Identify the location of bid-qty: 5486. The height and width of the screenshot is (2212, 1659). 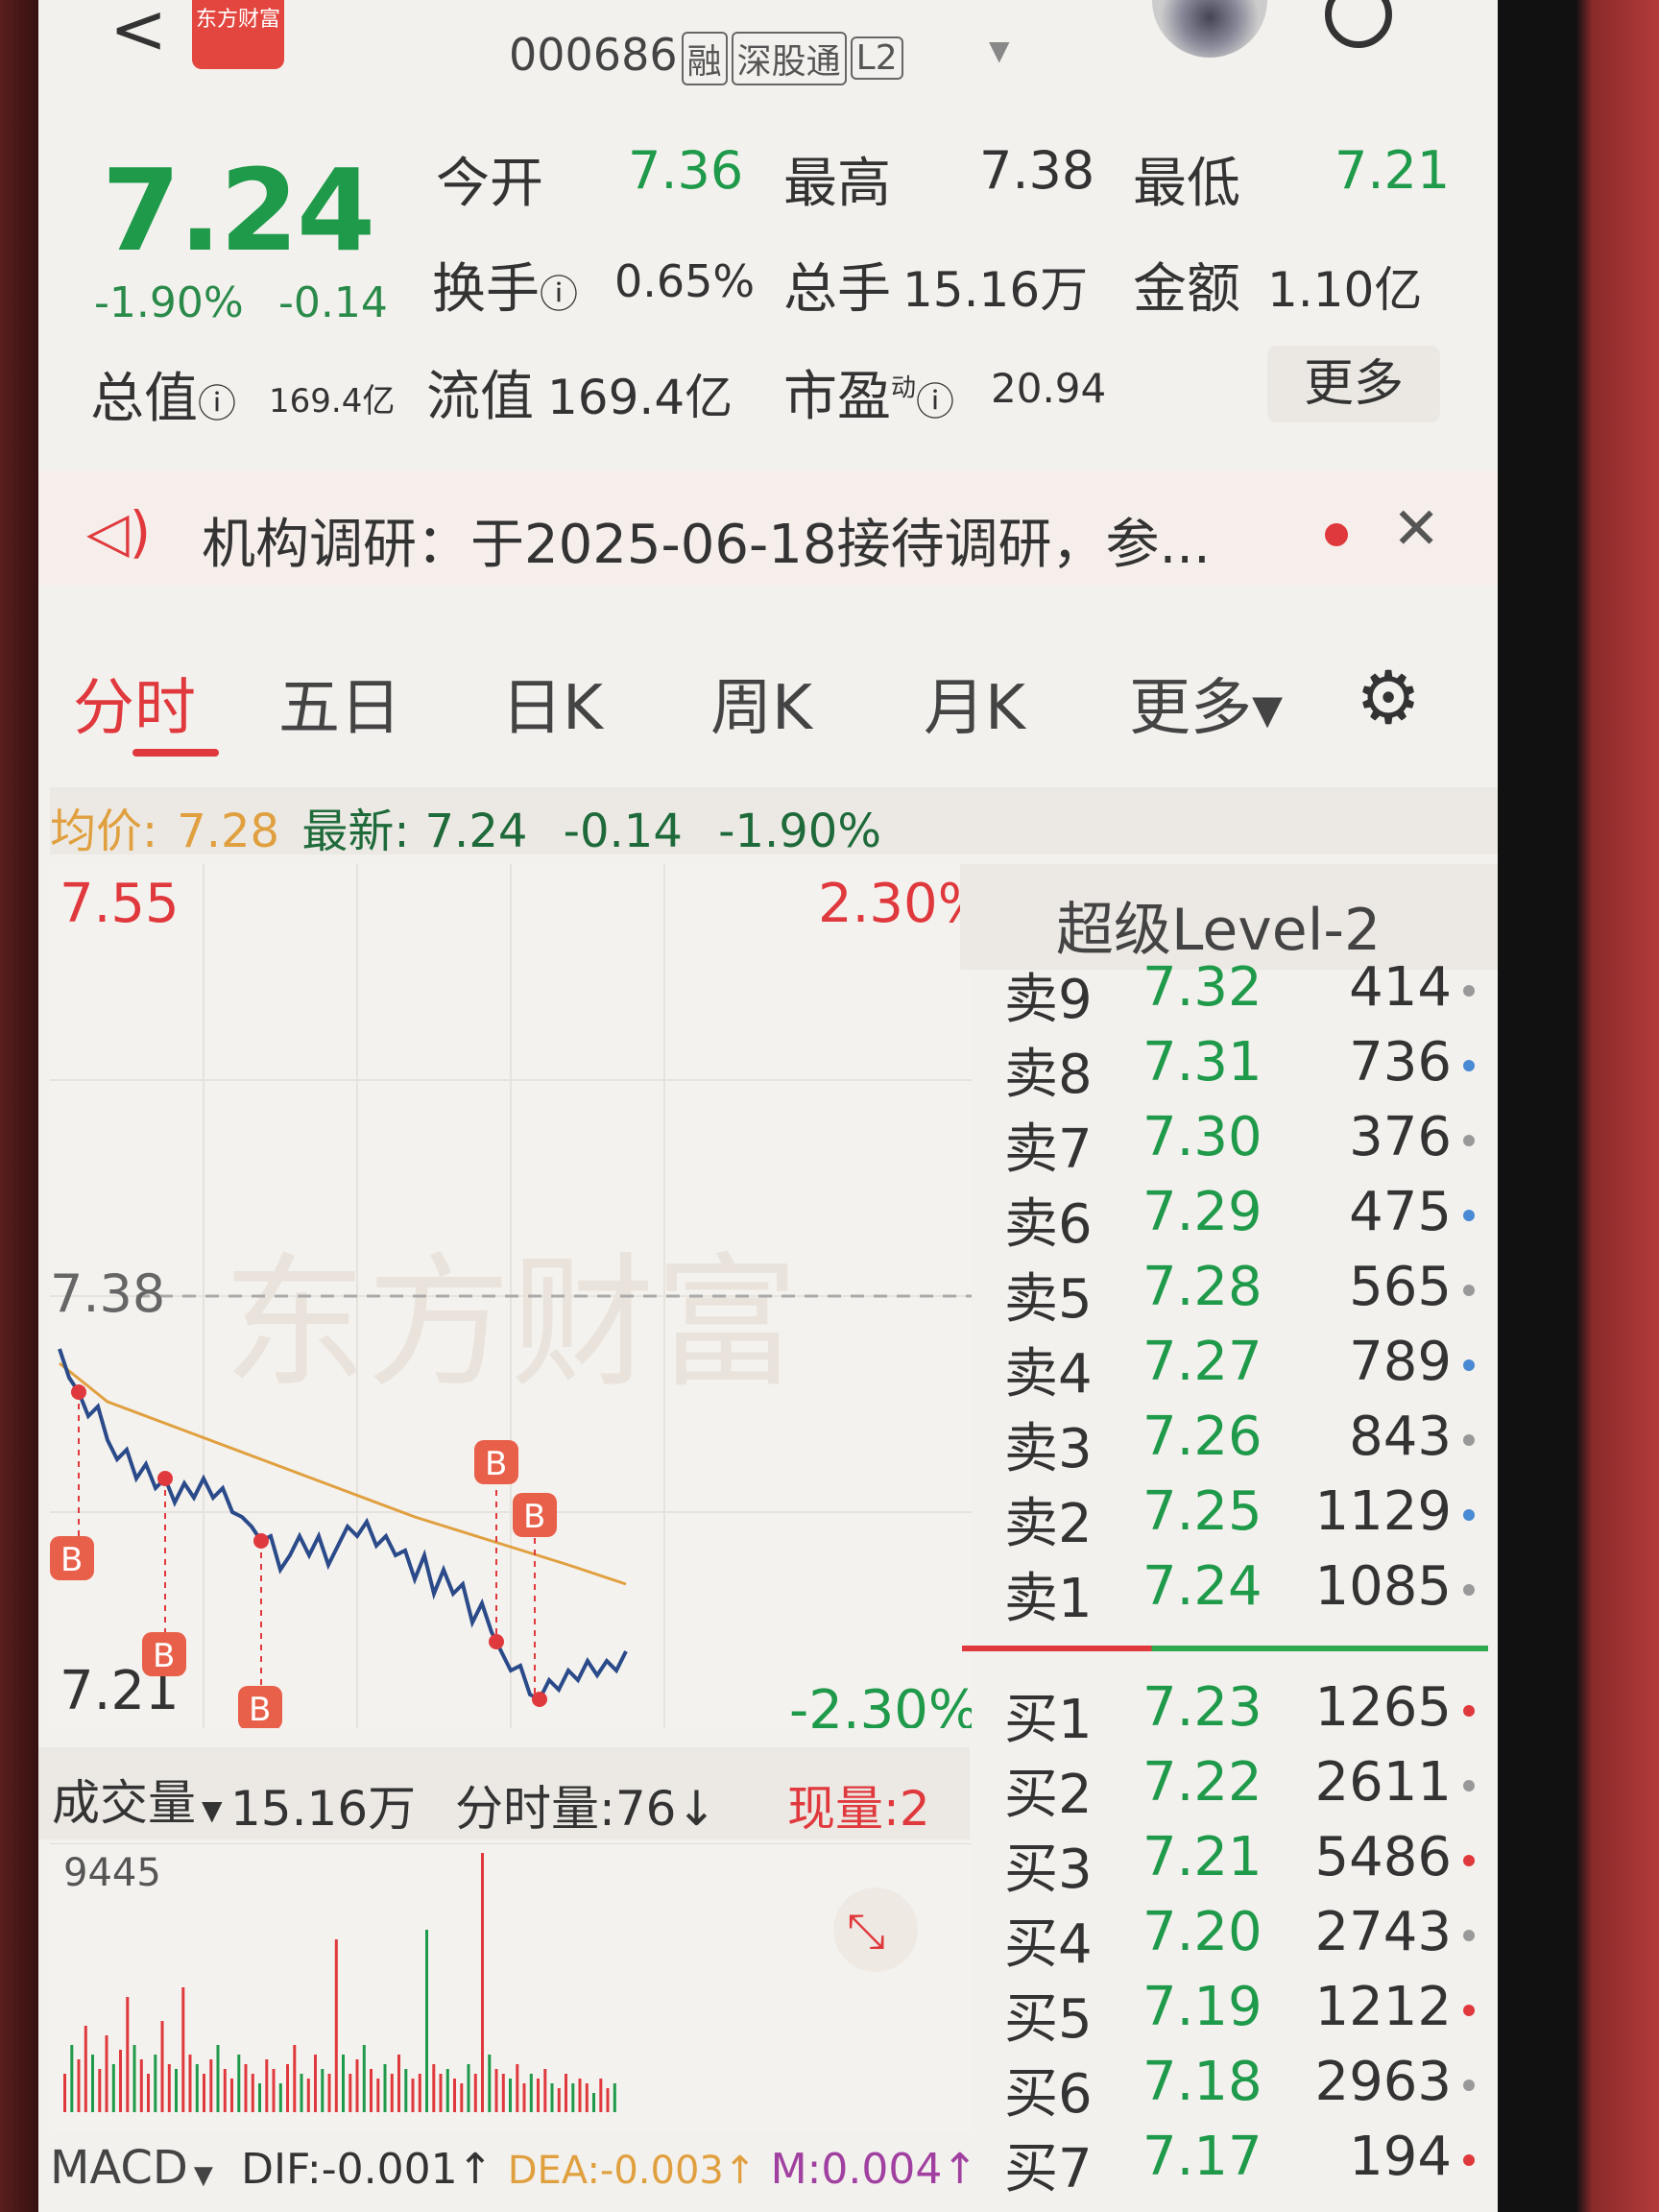
(1383, 1857).